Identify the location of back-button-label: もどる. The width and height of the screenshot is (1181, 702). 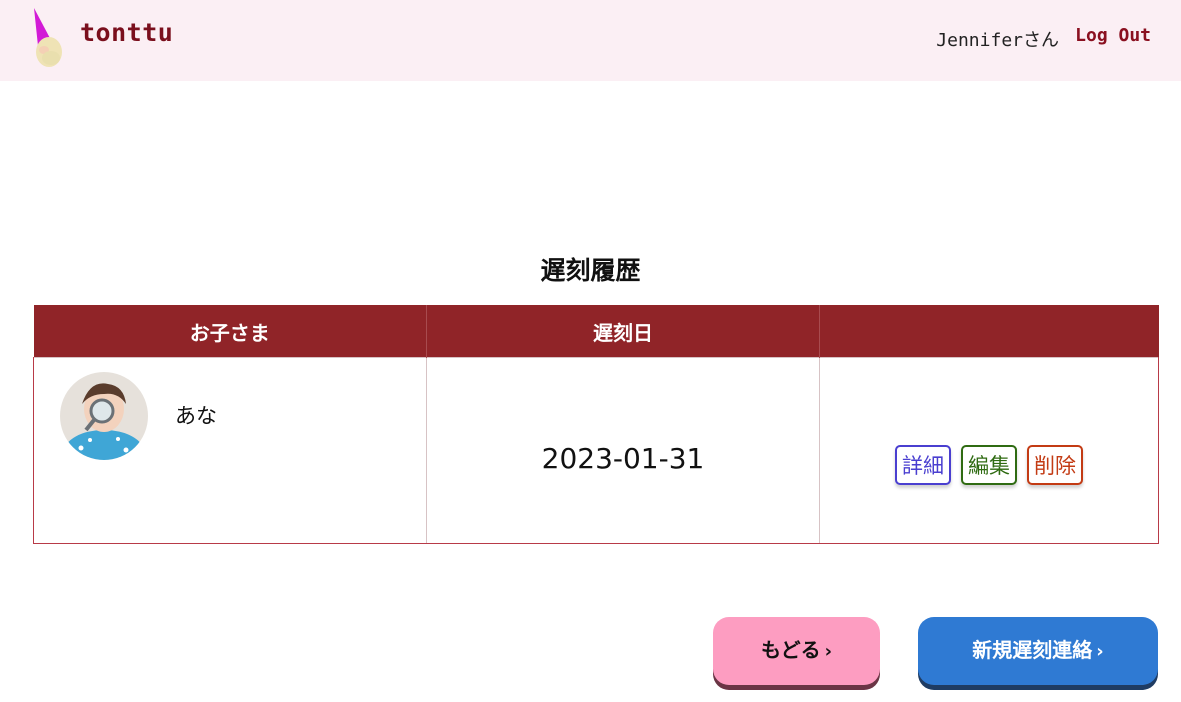
(790, 650).